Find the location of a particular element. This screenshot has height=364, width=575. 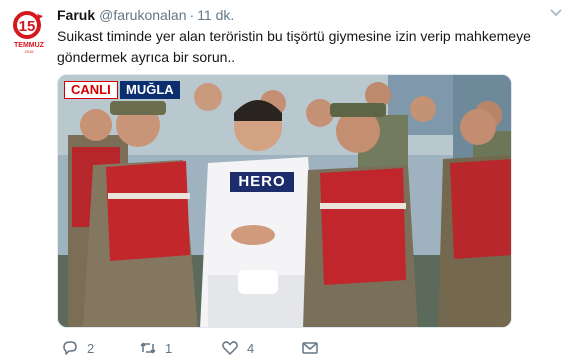

retweet-count: 1 is located at coordinates (169, 348).